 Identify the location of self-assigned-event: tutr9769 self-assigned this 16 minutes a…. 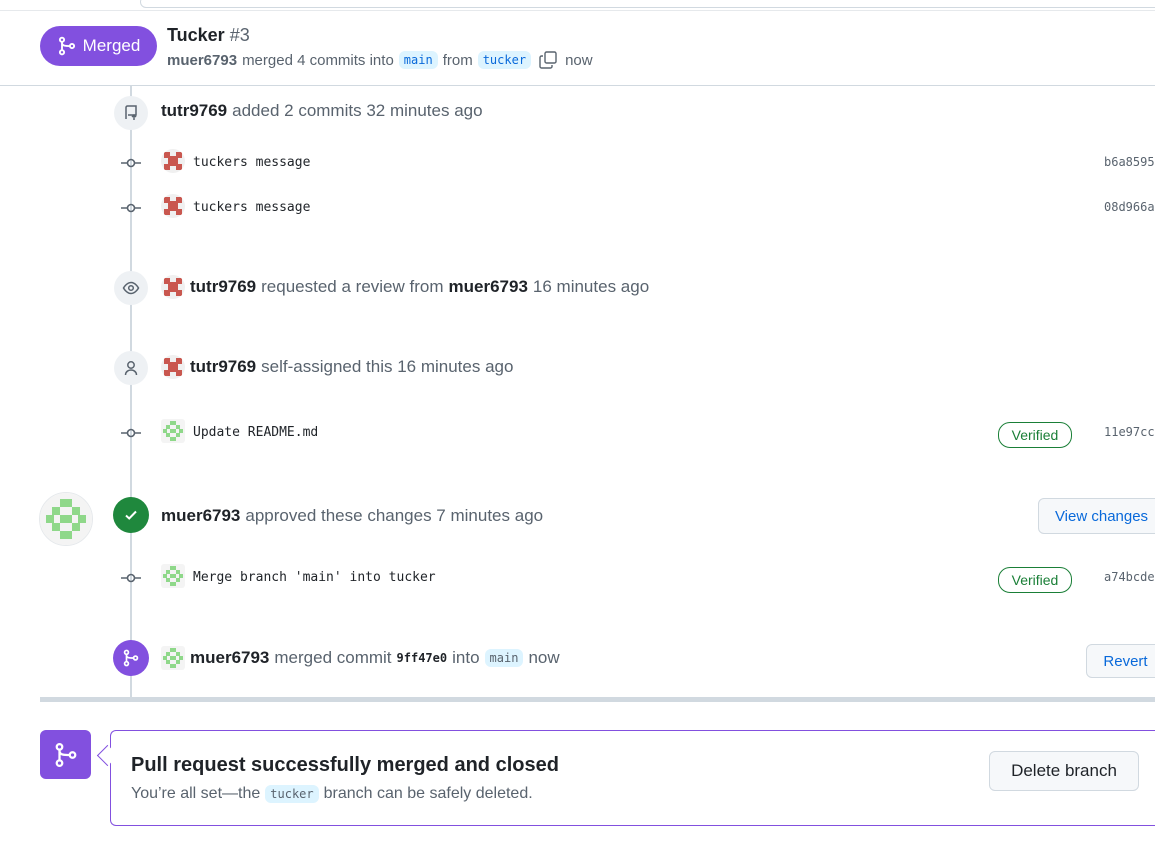
(337, 367).